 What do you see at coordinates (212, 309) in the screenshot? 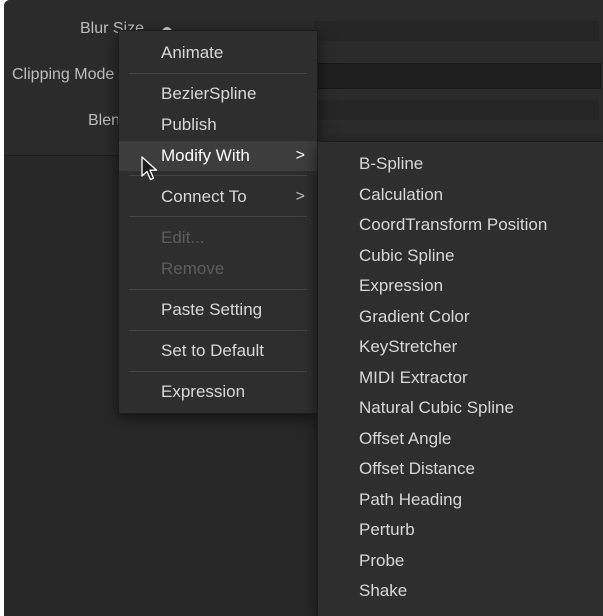
I see `menu-item-label: Paste Setting` at bounding box center [212, 309].